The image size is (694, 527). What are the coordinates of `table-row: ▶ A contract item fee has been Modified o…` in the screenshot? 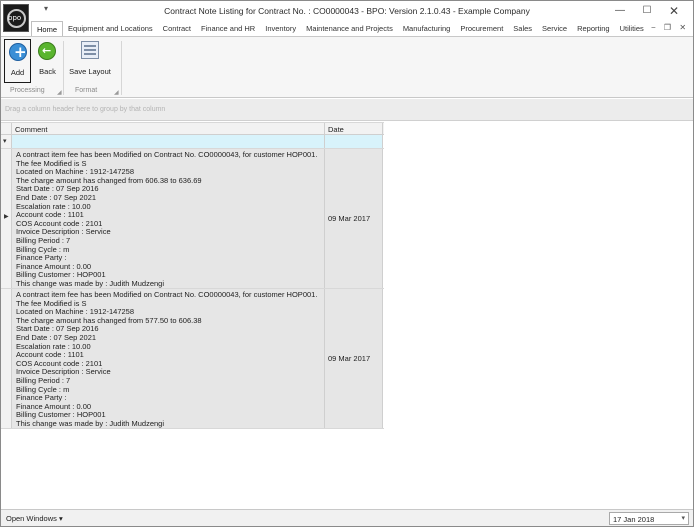 It's located at (192, 219).